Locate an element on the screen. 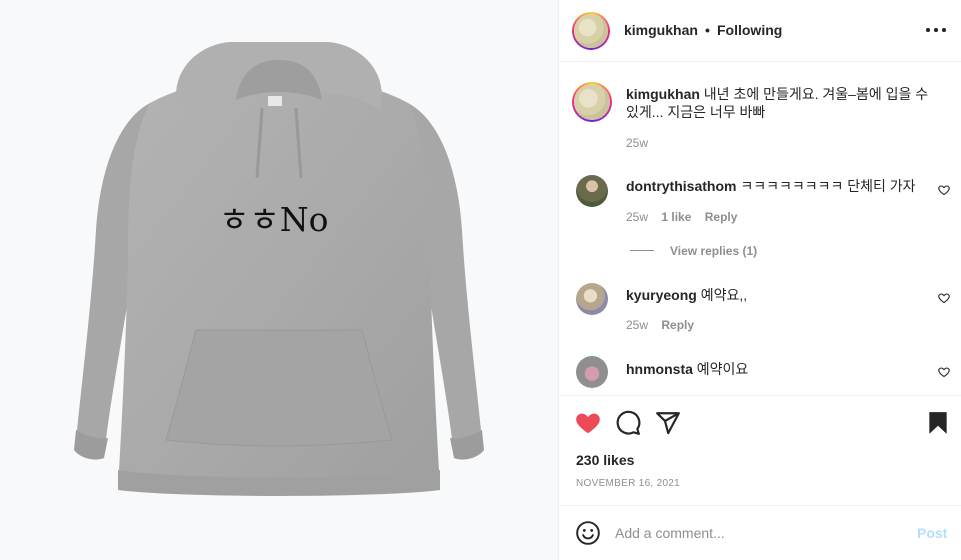 The height and width of the screenshot is (560, 961). header-avatar is located at coordinates (591, 31).